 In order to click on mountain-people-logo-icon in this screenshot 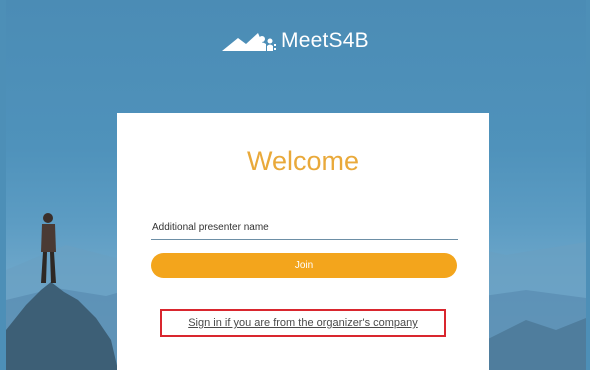, I will do `click(249, 42)`.